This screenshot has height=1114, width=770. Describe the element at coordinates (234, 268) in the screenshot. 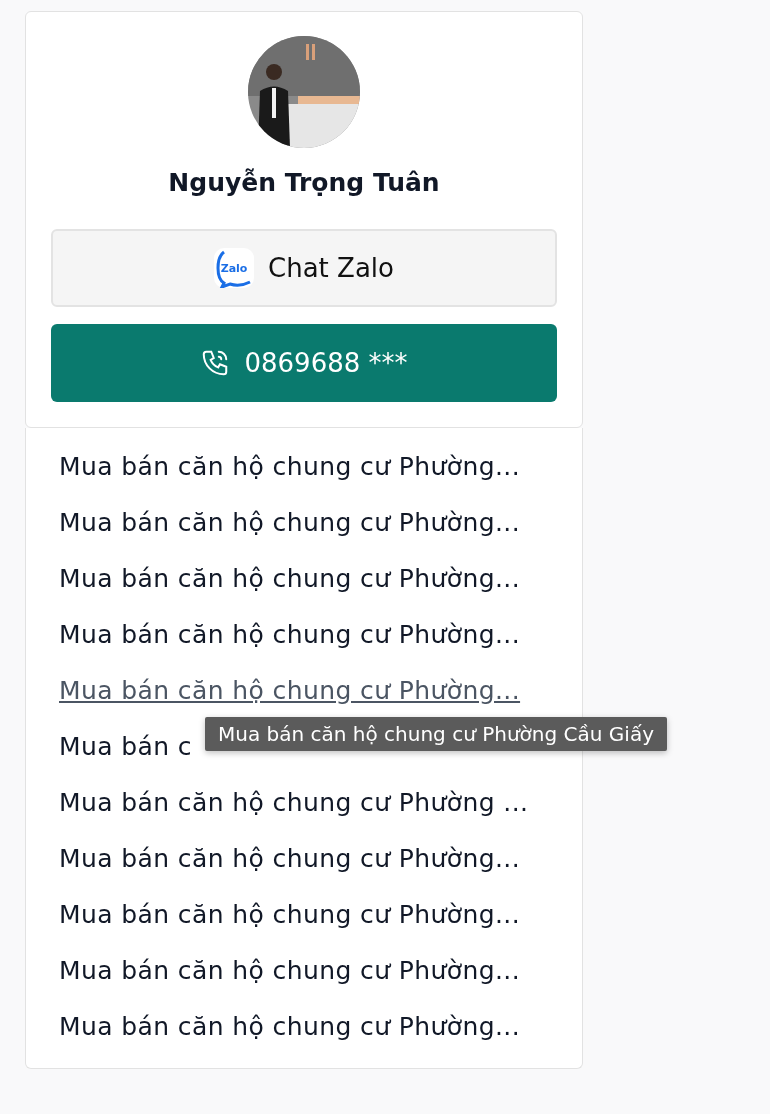

I see `zalo-icon: Zalo` at that location.